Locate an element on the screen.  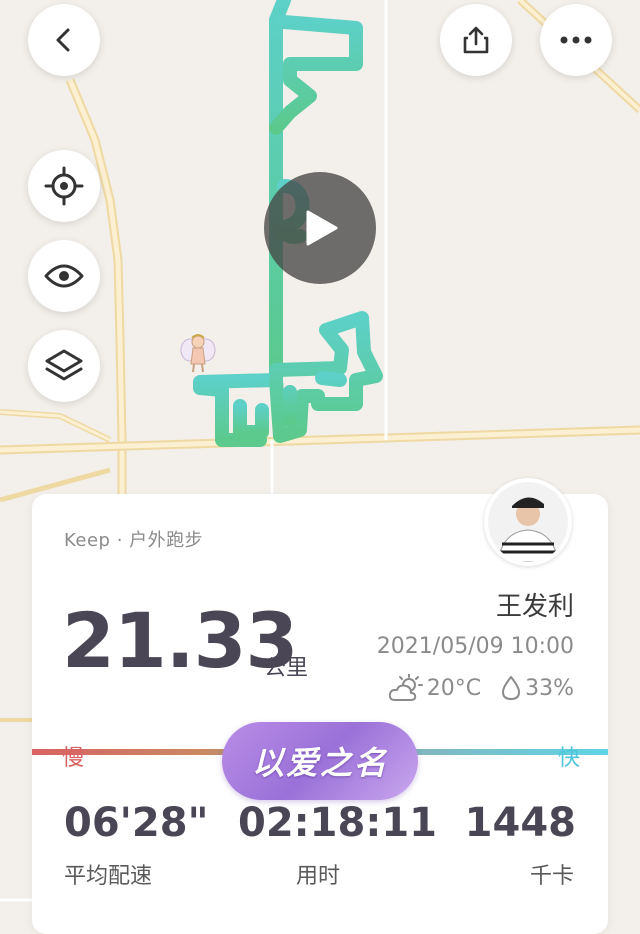
humidity-drop-icon is located at coordinates (511, 688).